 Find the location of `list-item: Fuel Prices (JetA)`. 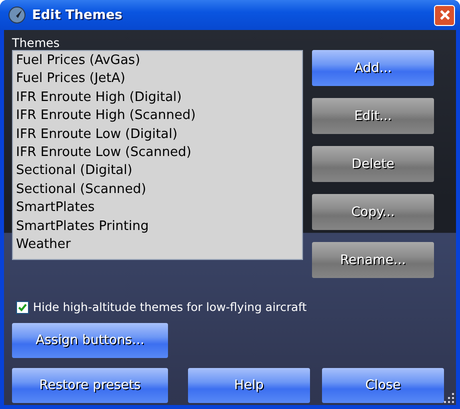

list-item: Fuel Prices (JetA) is located at coordinates (158, 79).